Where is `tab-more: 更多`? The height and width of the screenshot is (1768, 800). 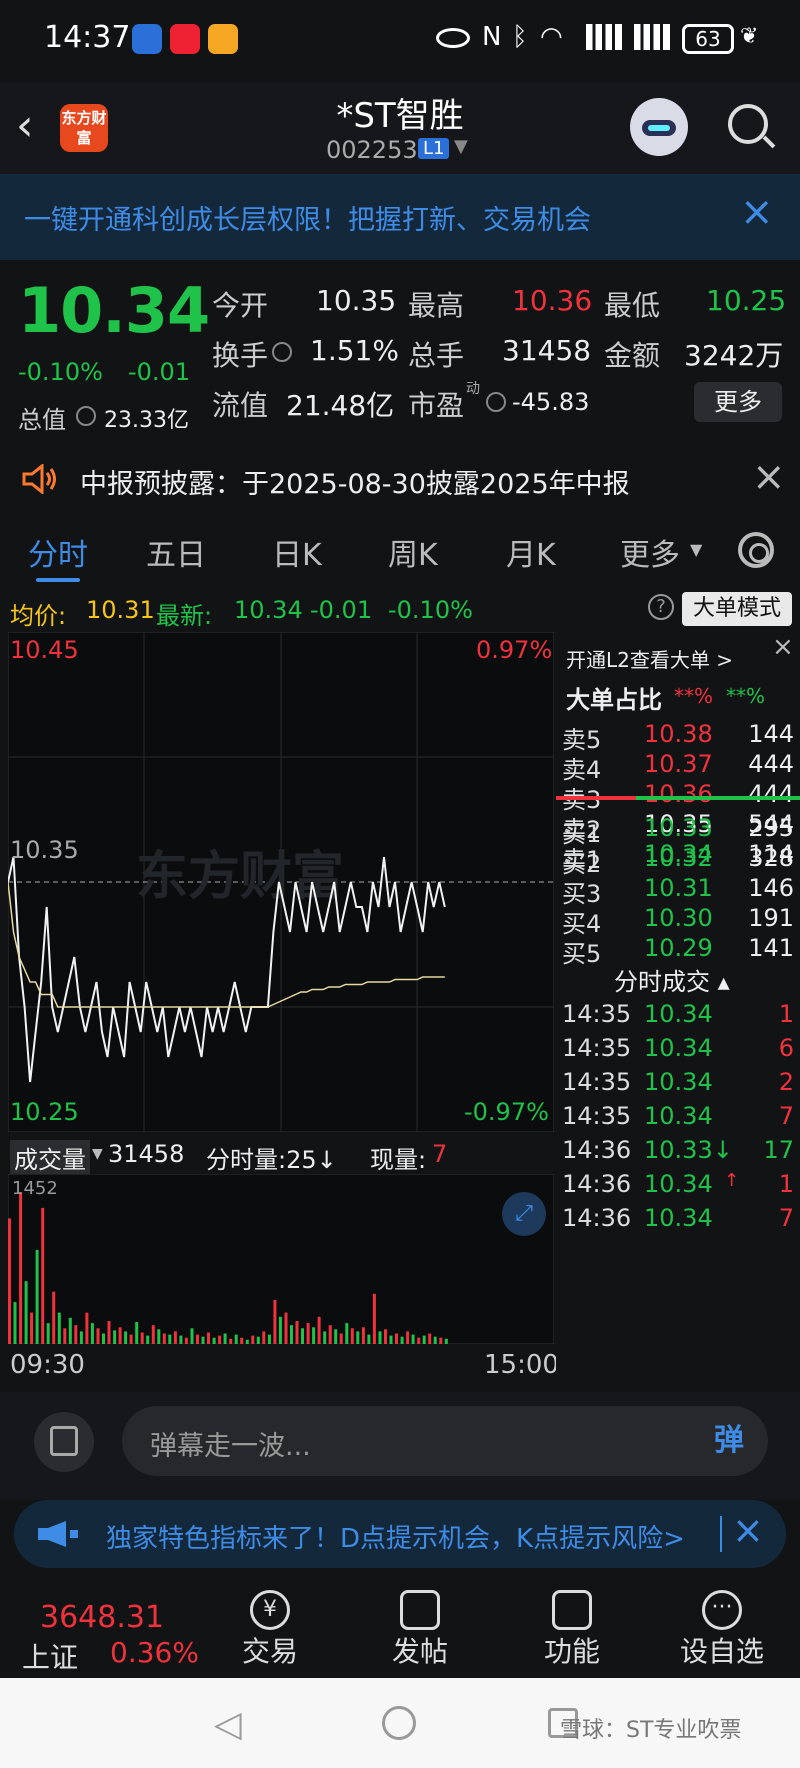
tab-more: 更多 is located at coordinates (650, 552).